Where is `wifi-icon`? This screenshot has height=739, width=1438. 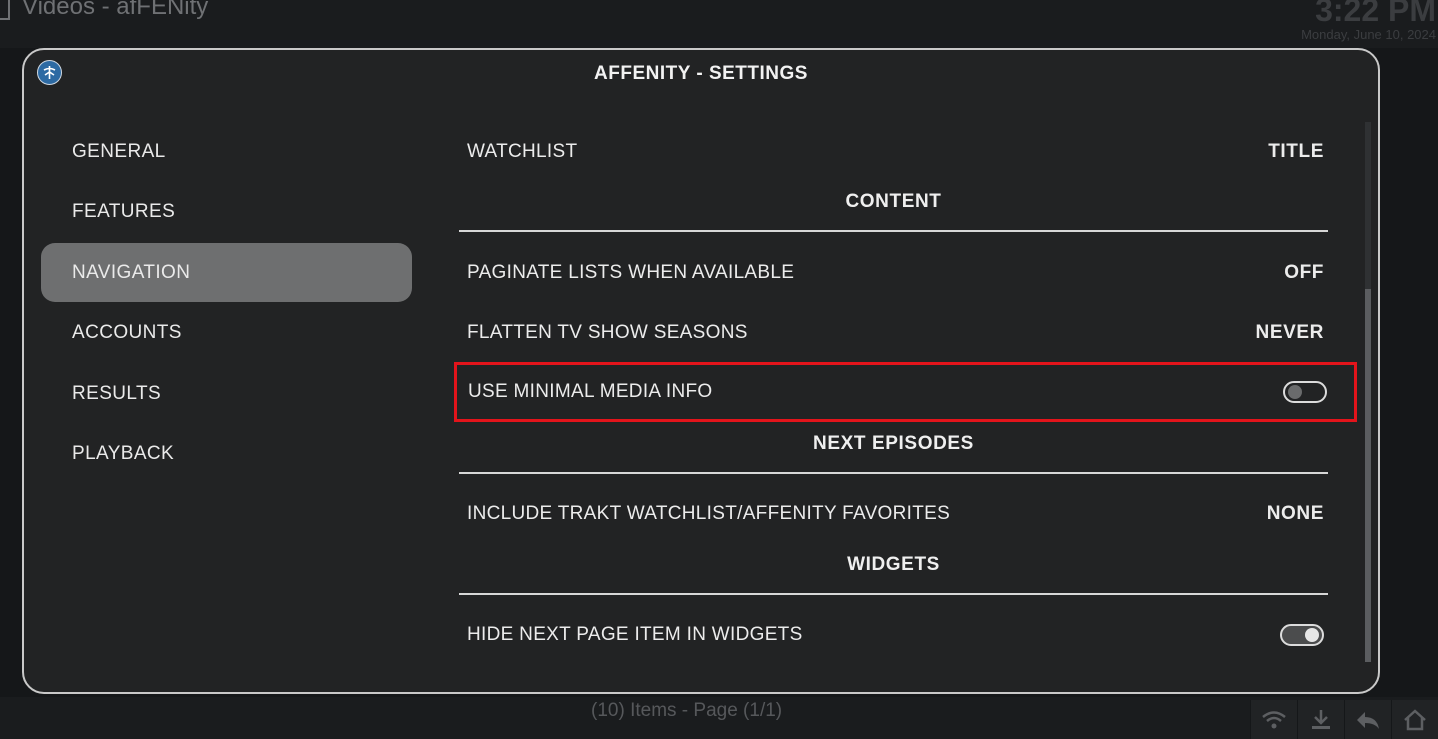
wifi-icon is located at coordinates (1273, 719).